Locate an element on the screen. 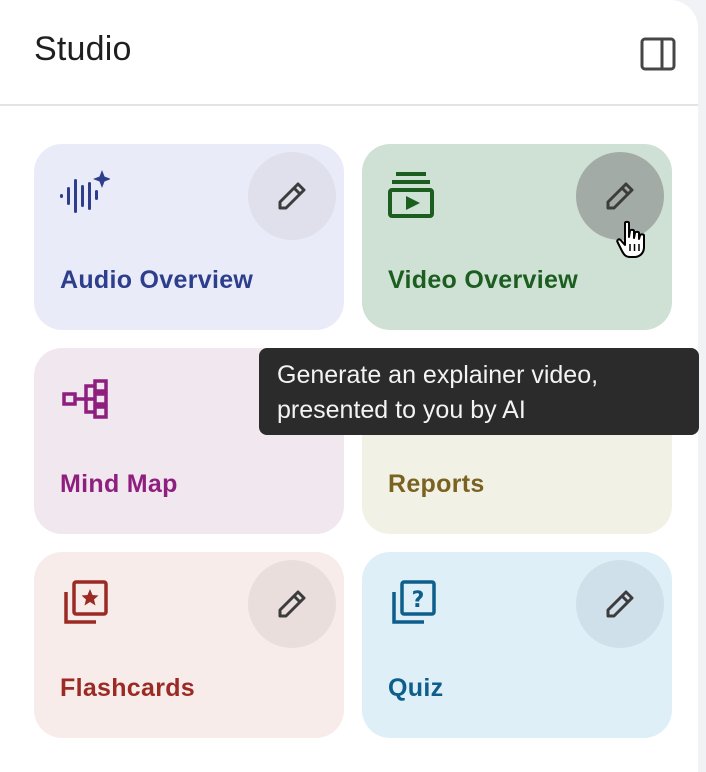 The image size is (706, 772). flashcards-card: Flashcards is located at coordinates (189, 645).